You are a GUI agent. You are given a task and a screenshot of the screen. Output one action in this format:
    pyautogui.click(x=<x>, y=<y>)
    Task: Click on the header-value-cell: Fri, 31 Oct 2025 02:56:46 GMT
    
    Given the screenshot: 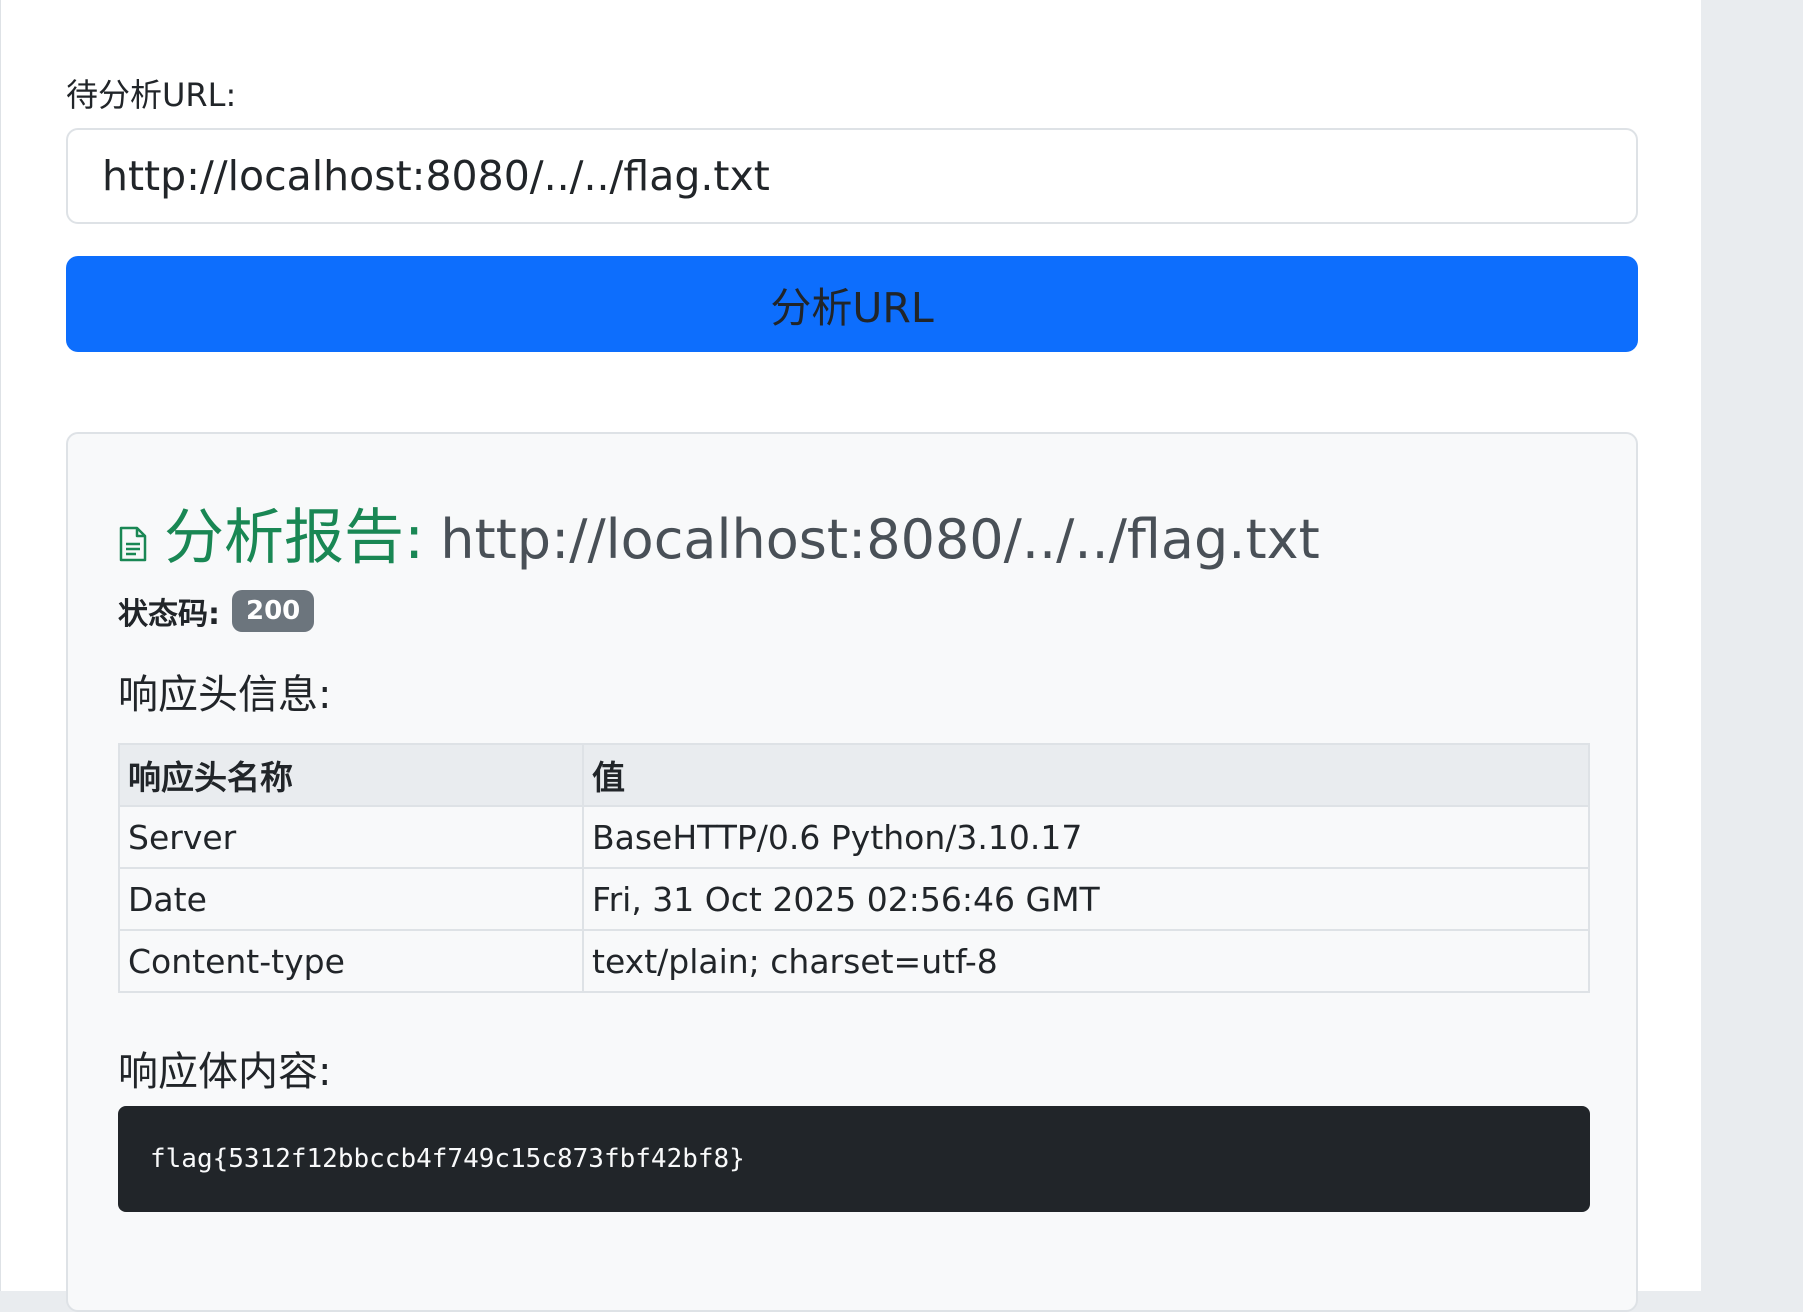 What is the action you would take?
    pyautogui.click(x=1086, y=899)
    